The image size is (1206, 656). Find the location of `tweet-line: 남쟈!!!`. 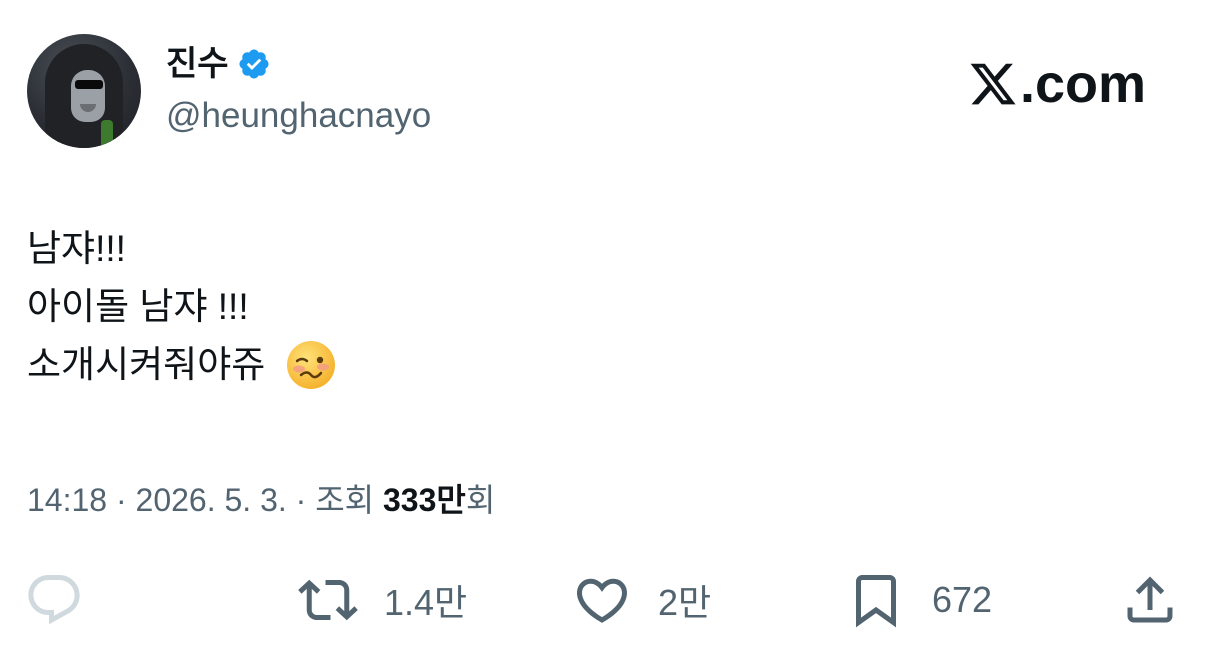

tweet-line: 남쟈!!! is located at coordinates (76, 248).